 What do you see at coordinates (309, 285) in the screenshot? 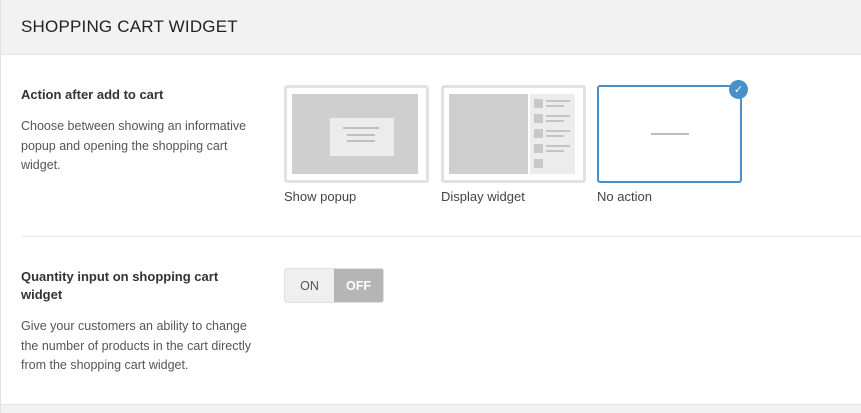
I see `toggle-on-button: ON` at bounding box center [309, 285].